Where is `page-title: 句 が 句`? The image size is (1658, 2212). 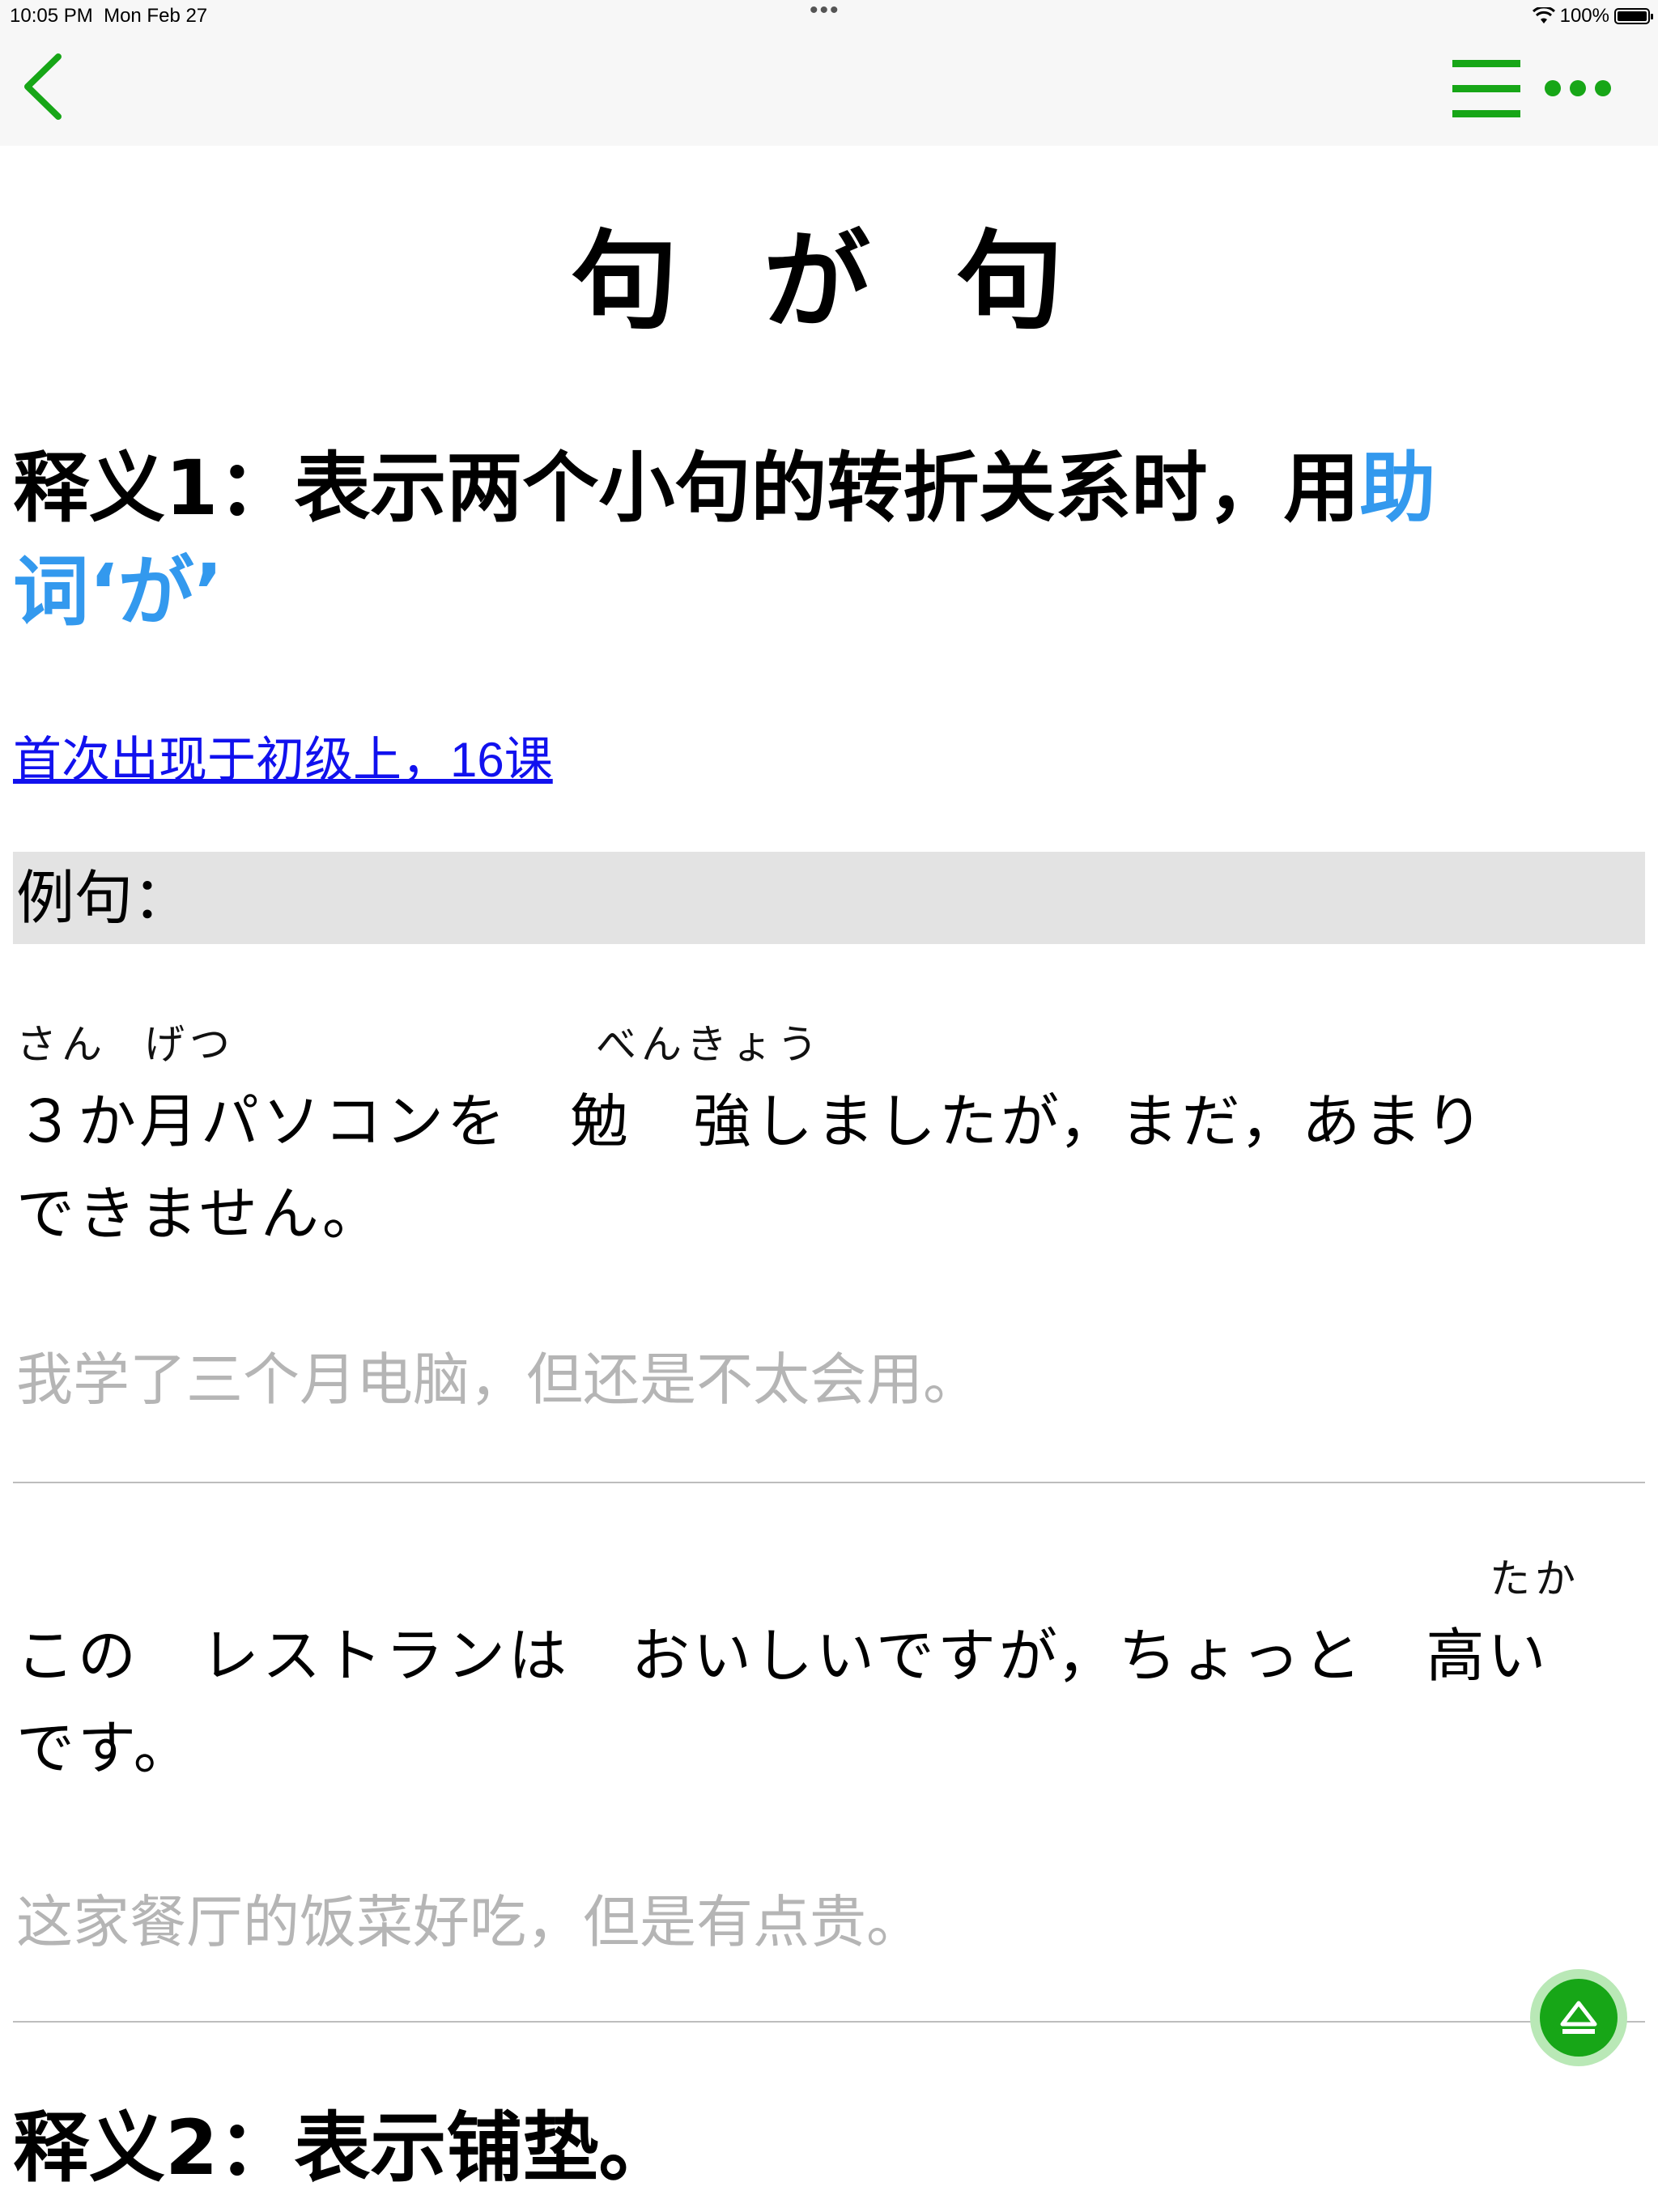
page-title: 句 が 句 is located at coordinates (829, 282).